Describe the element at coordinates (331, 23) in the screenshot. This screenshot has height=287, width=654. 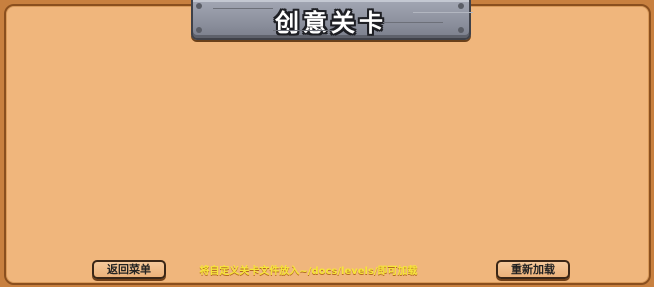
I see `screen-title: 创意关卡` at that location.